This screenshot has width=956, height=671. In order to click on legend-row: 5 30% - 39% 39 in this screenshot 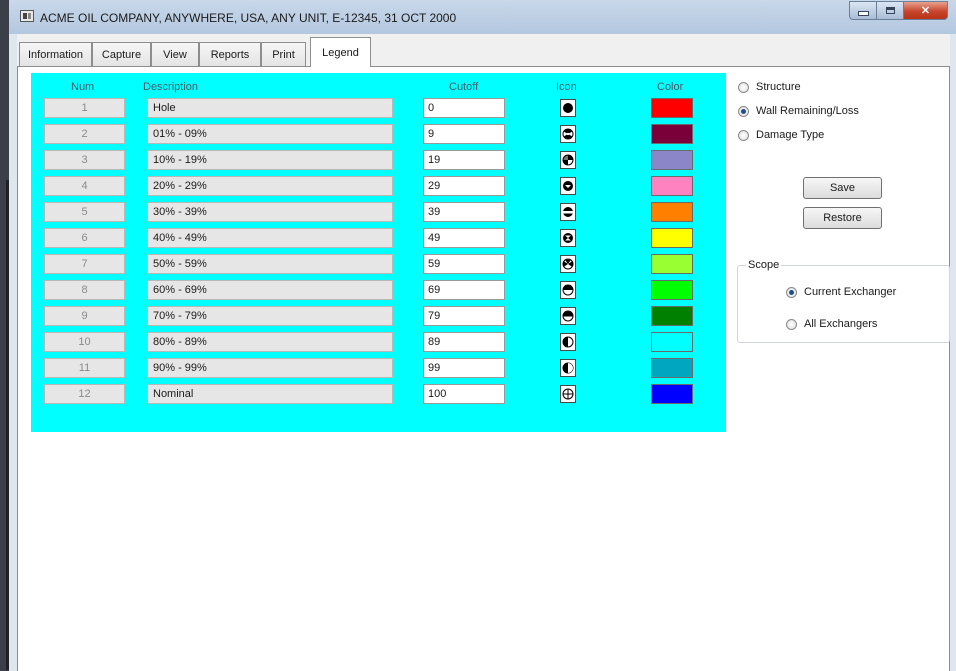, I will do `click(378, 212)`.